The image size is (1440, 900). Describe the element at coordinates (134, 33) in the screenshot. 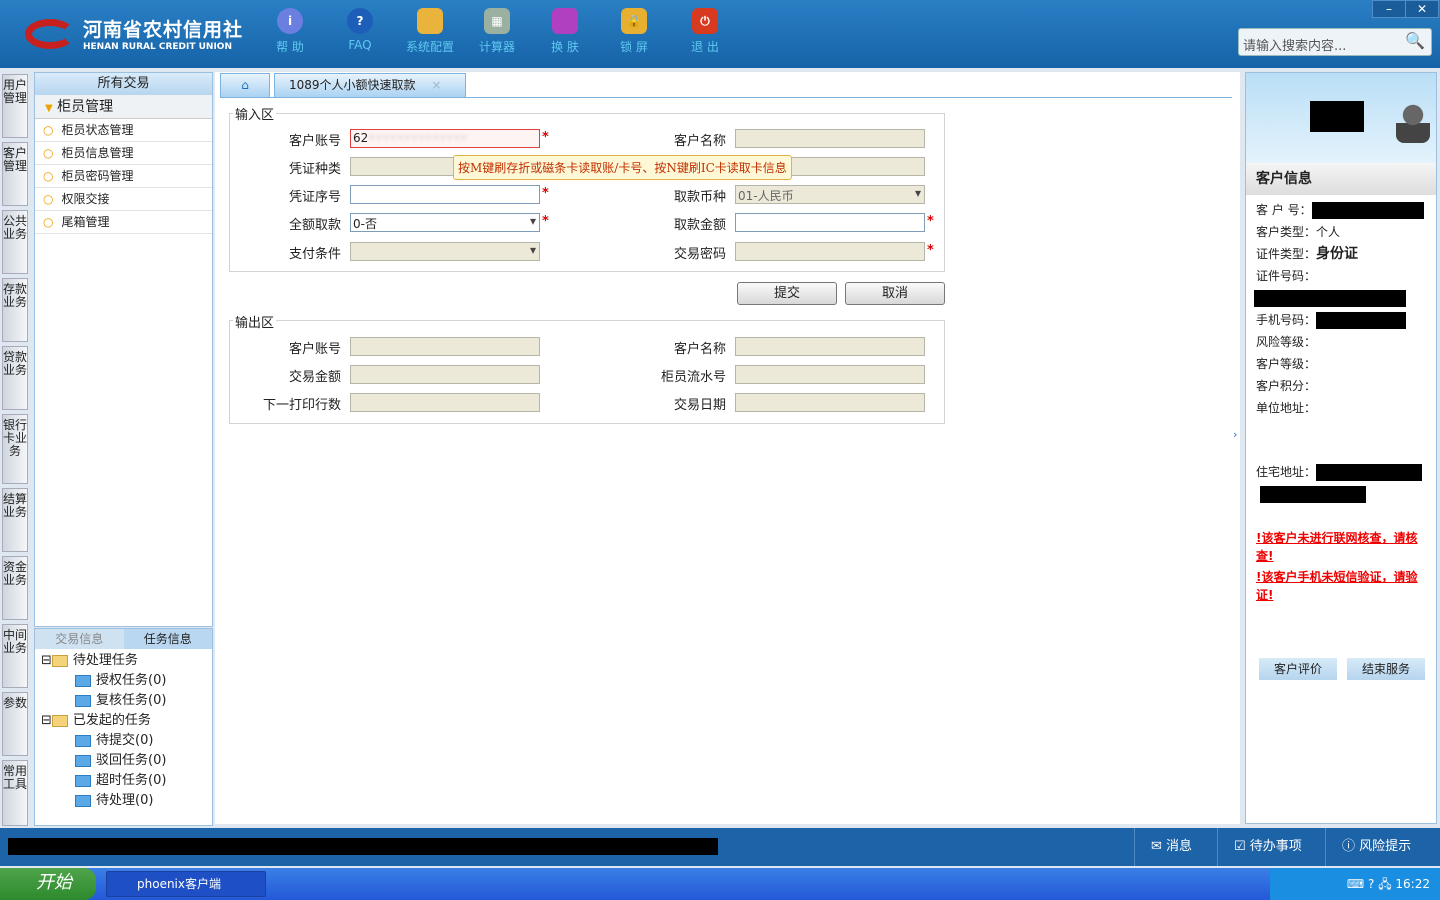

I see `logo: 河南省农村信用社 HENAN RURAL CREDIT UNION` at that location.